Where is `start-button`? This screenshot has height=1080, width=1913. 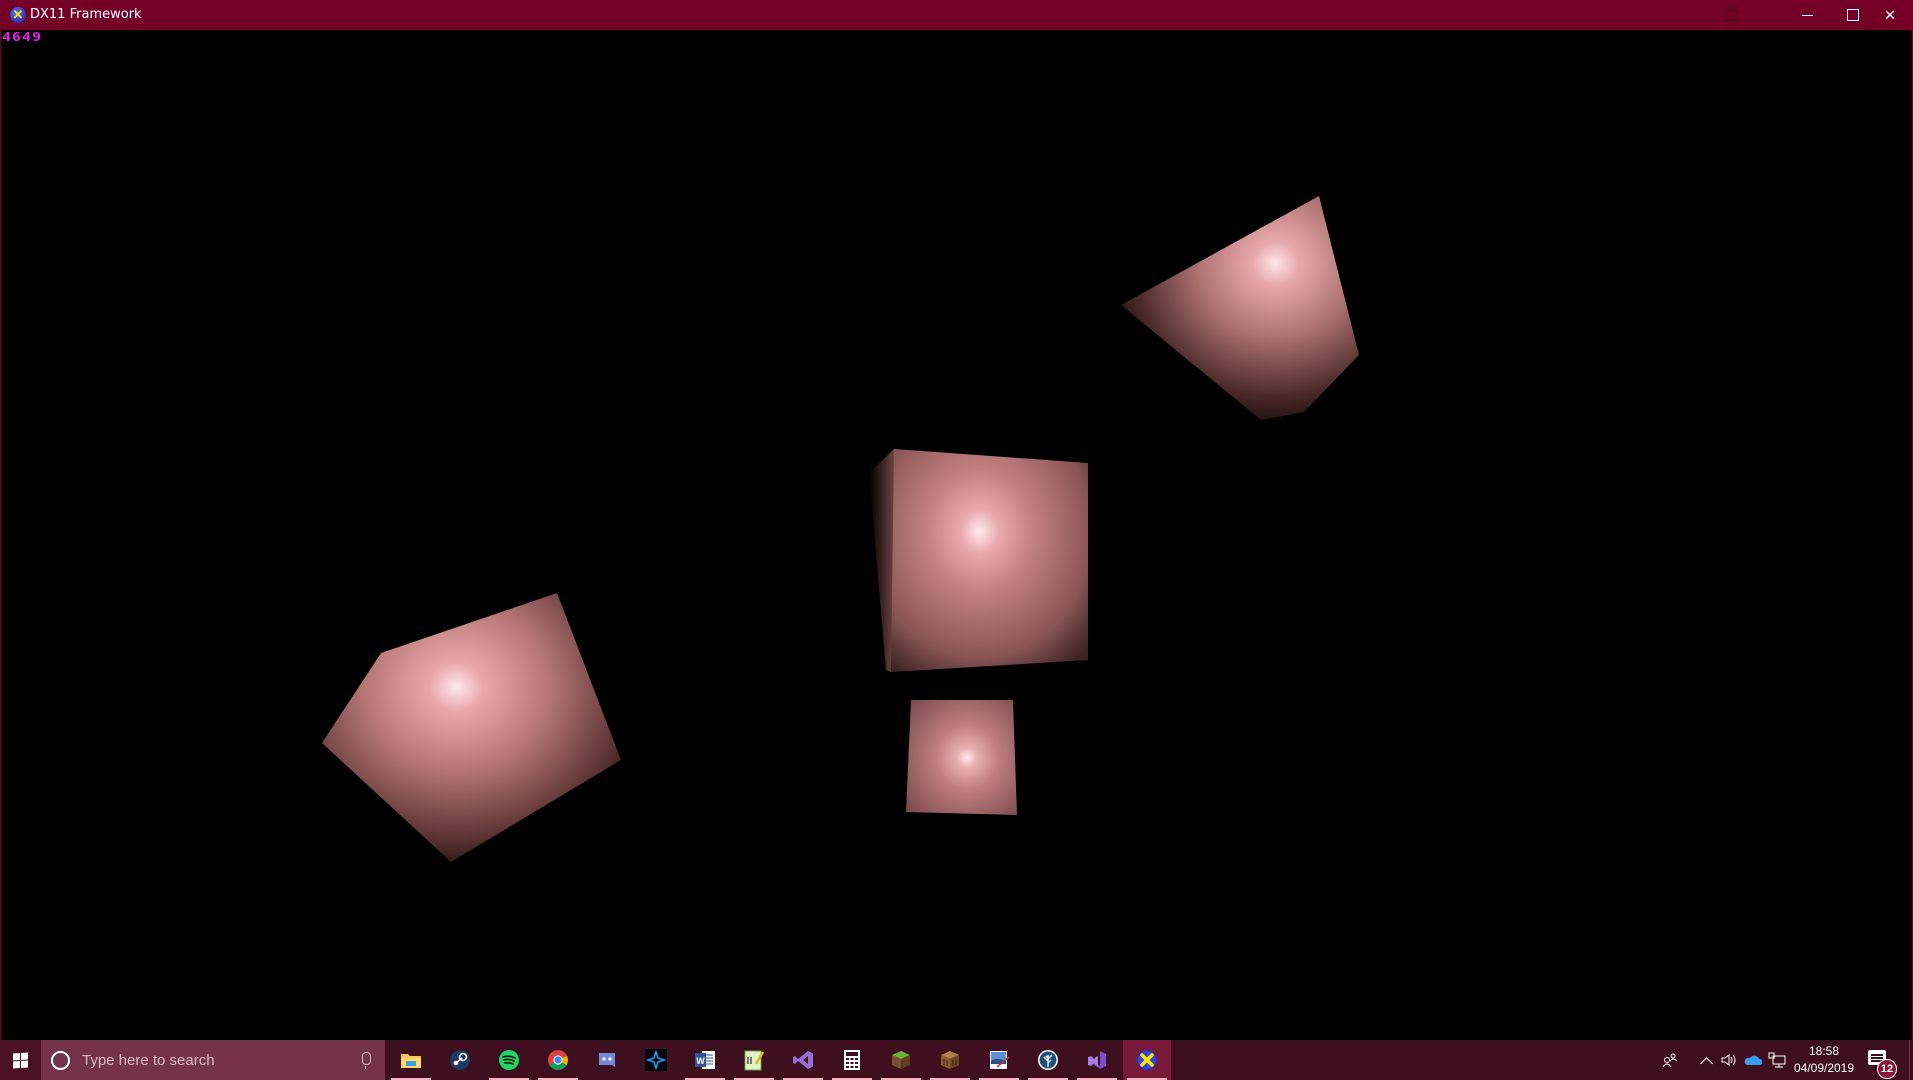 start-button is located at coordinates (20, 1060).